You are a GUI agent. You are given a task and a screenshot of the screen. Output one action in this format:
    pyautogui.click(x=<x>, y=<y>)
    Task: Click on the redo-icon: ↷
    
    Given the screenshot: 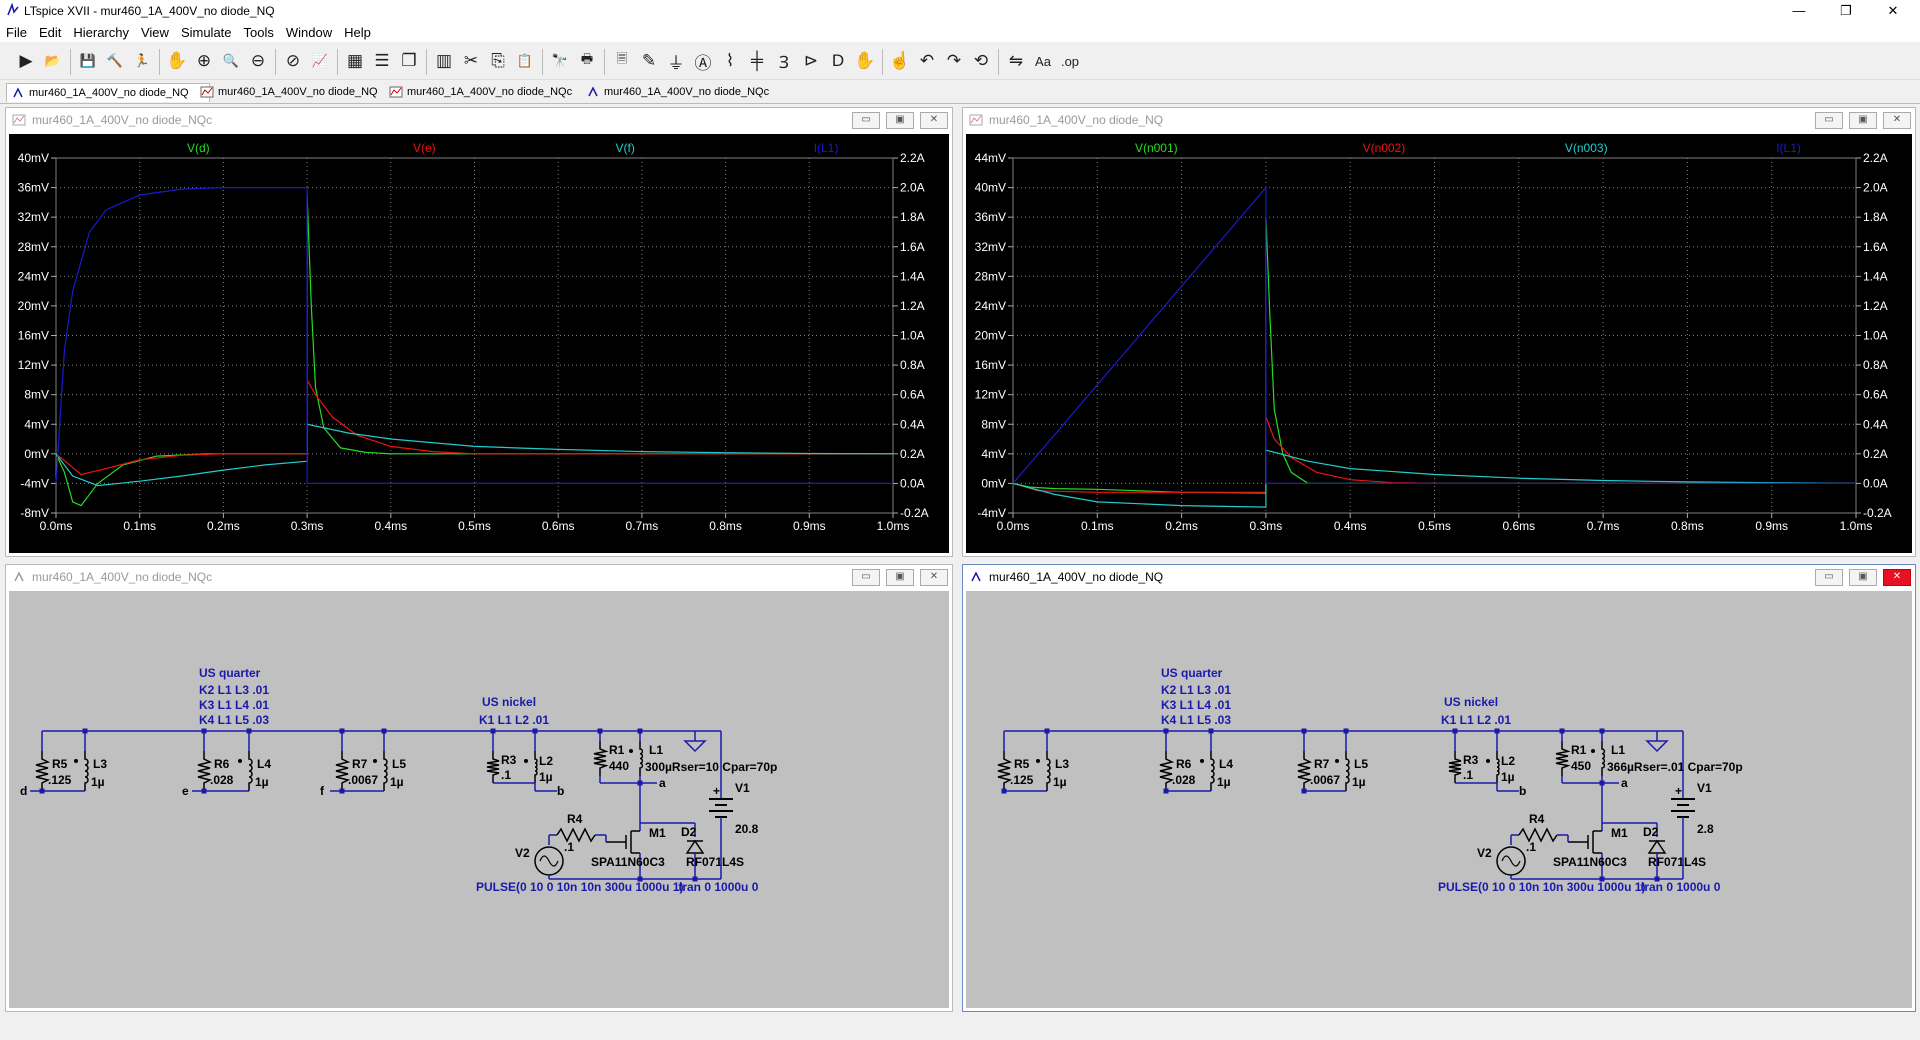 What is the action you would take?
    pyautogui.click(x=954, y=61)
    